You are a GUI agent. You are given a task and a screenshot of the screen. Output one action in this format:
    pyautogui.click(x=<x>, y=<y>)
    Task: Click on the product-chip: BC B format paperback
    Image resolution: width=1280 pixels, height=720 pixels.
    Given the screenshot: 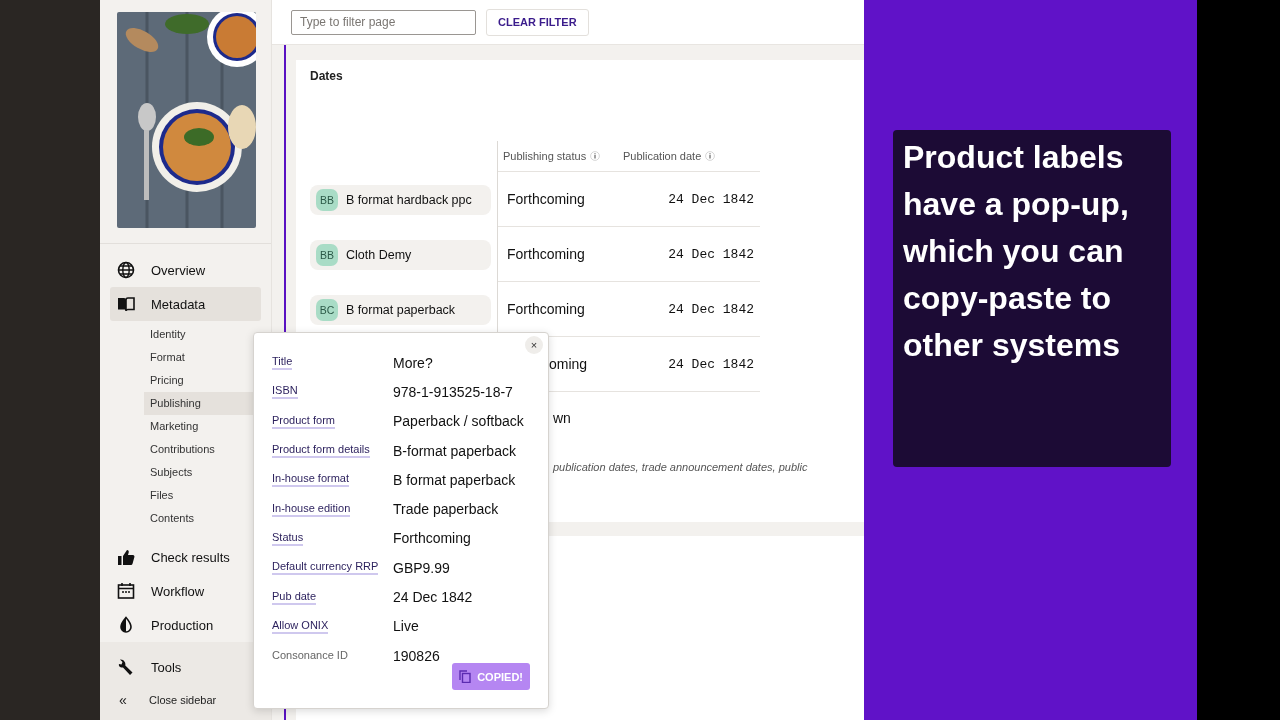 What is the action you would take?
    pyautogui.click(x=400, y=309)
    